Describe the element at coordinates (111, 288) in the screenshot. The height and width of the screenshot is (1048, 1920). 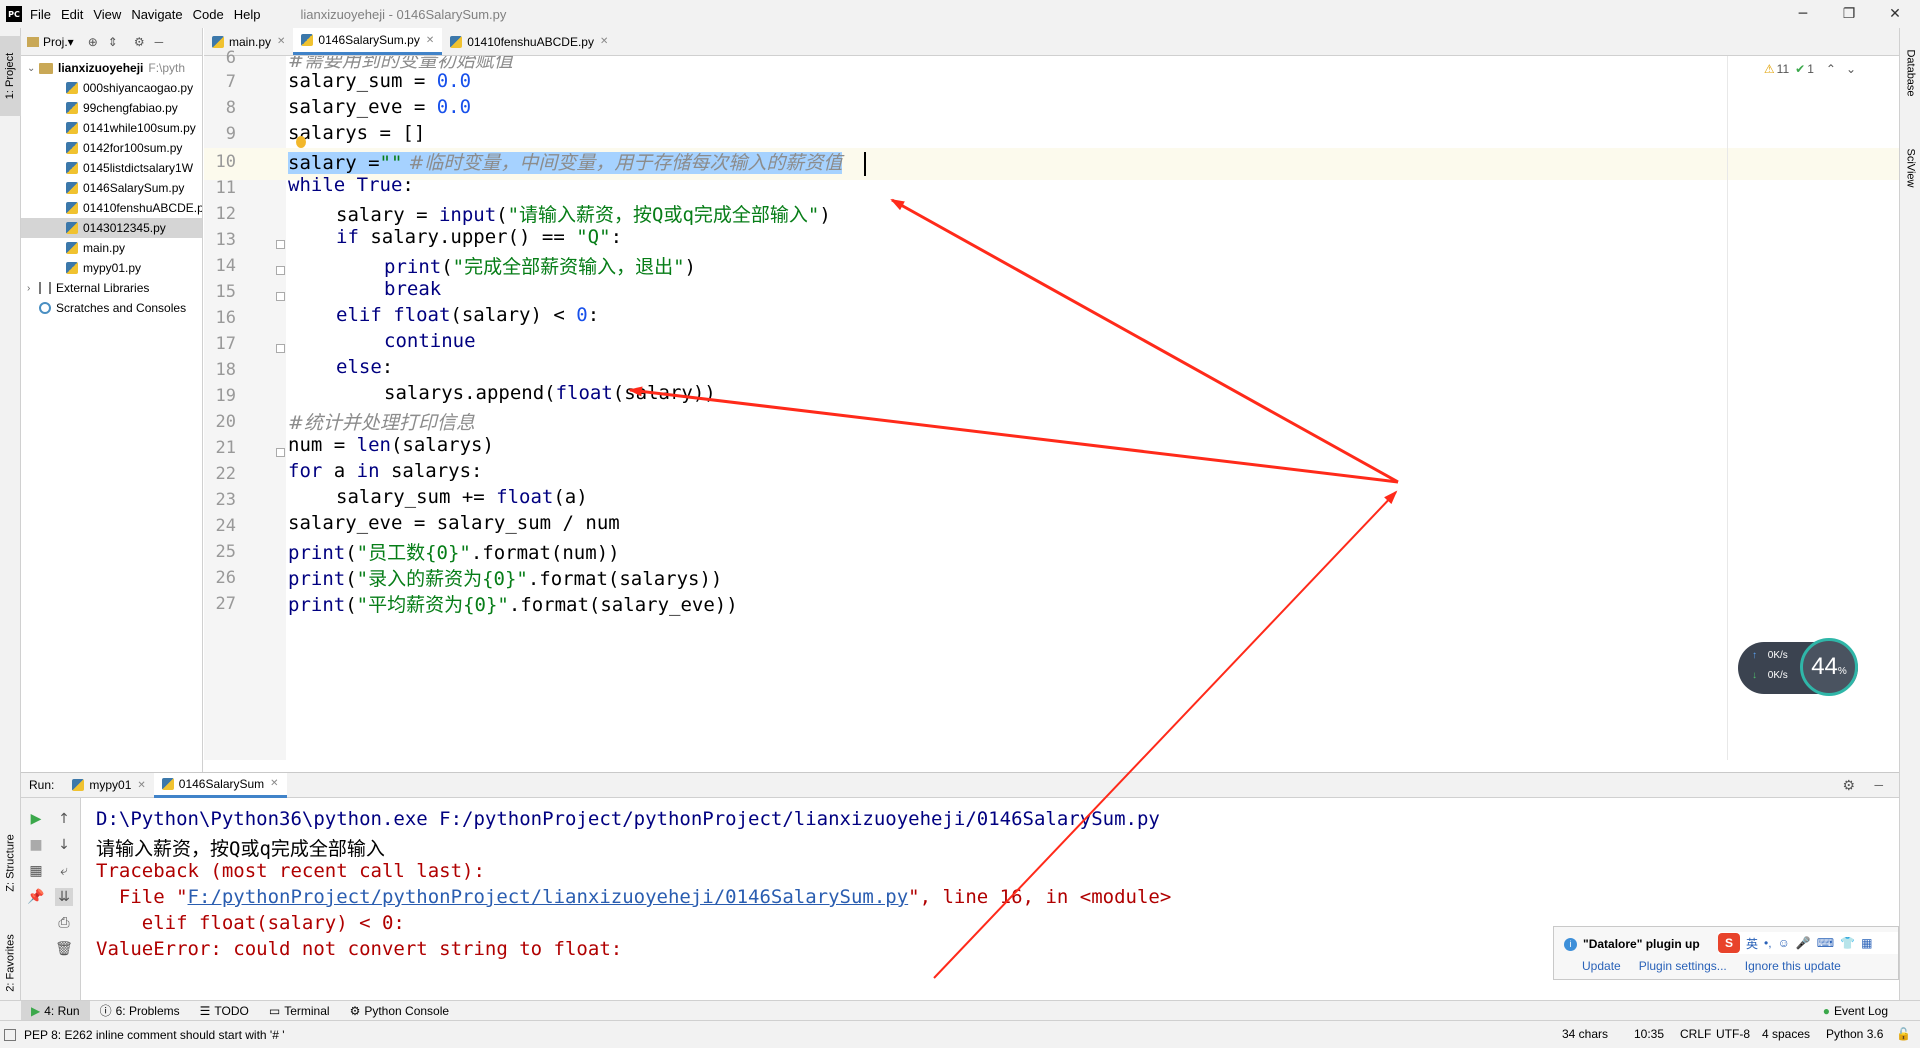
I see `tree-external-libraries: › External Libraries` at that location.